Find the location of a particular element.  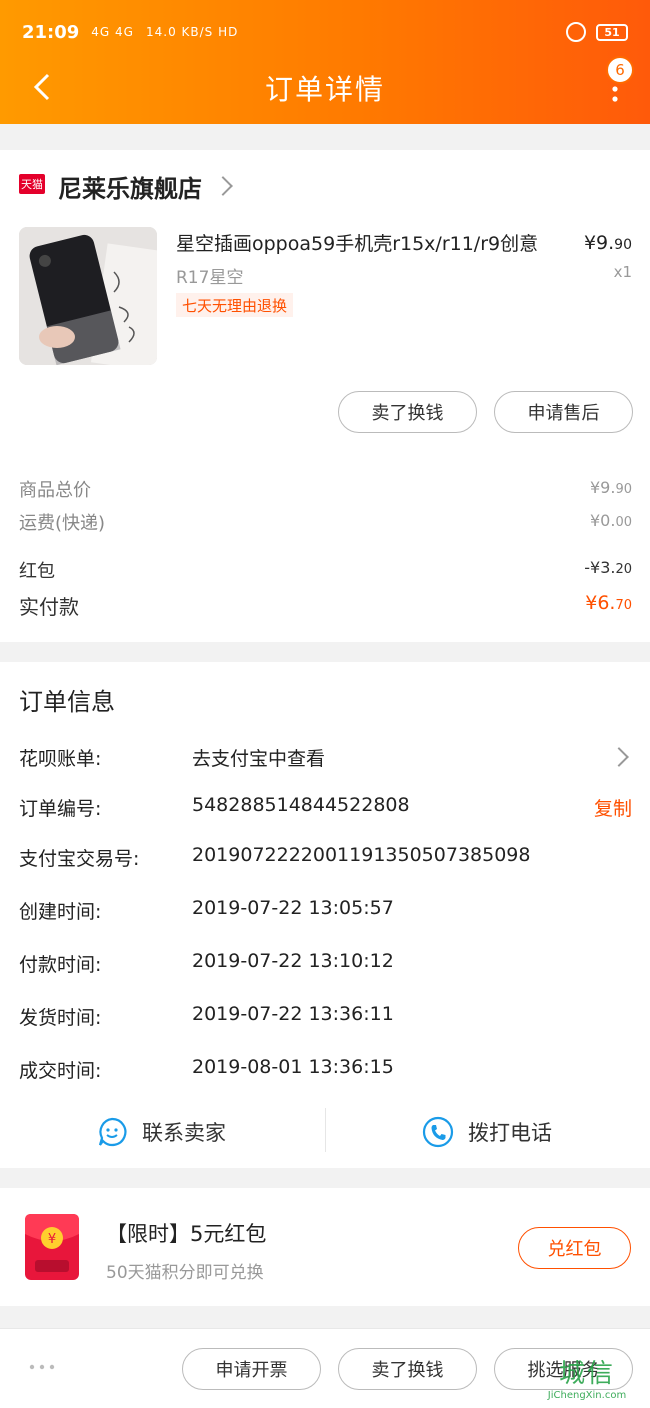

shipping-label: 运费(快递) is located at coordinates (62, 523).